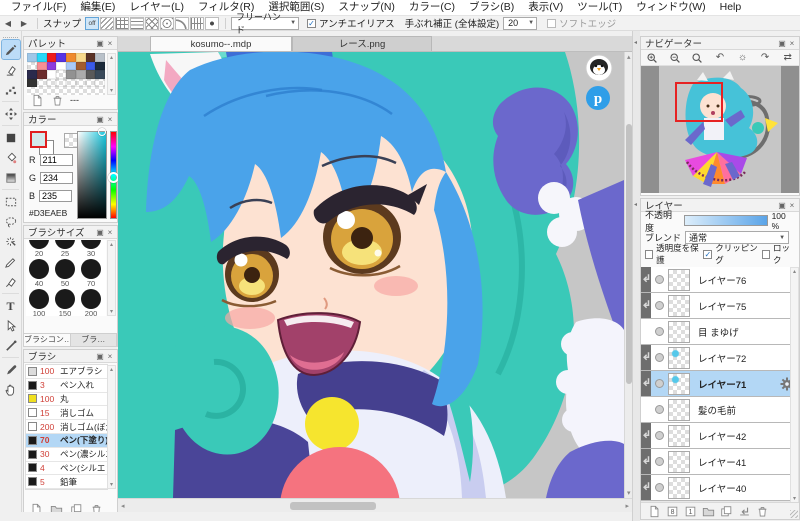 Image resolution: width=800 pixels, height=521 pixels. What do you see at coordinates (720, 129) in the screenshot?
I see `navigator-thumbnail` at bounding box center [720, 129].